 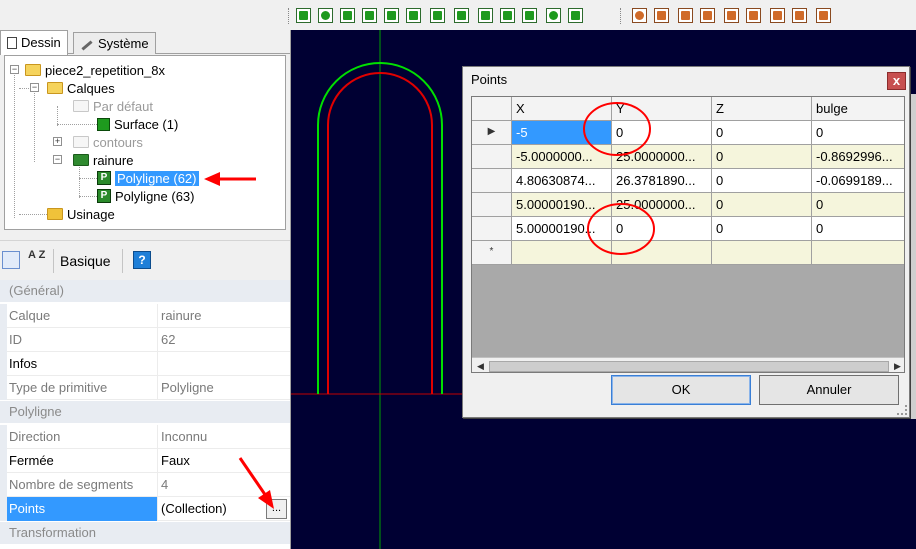 What do you see at coordinates (686, 80) in the screenshot?
I see `dialog-title: Points` at bounding box center [686, 80].